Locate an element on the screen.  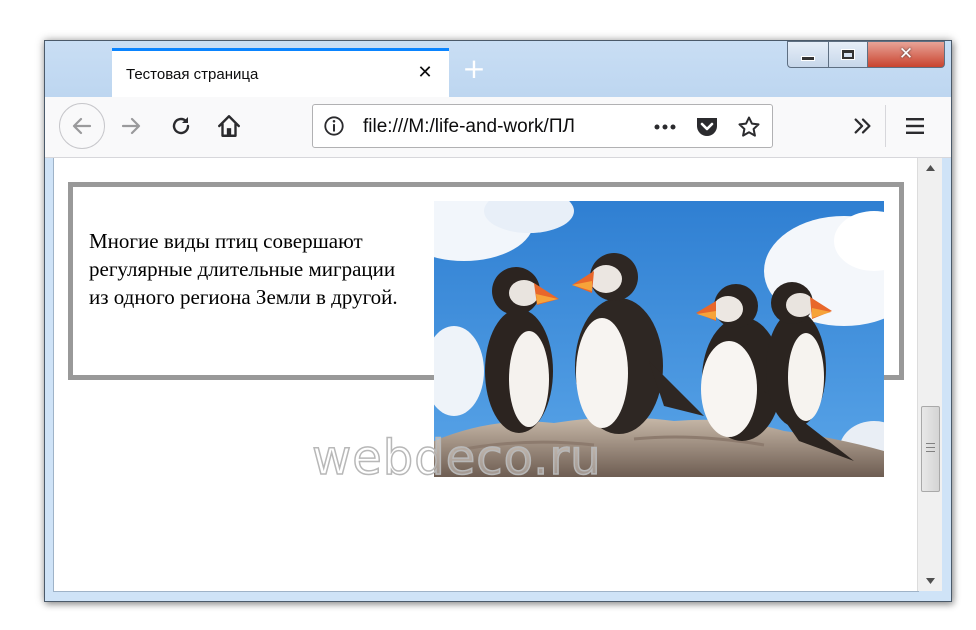
overflow-menu-button is located at coordinates (863, 126).